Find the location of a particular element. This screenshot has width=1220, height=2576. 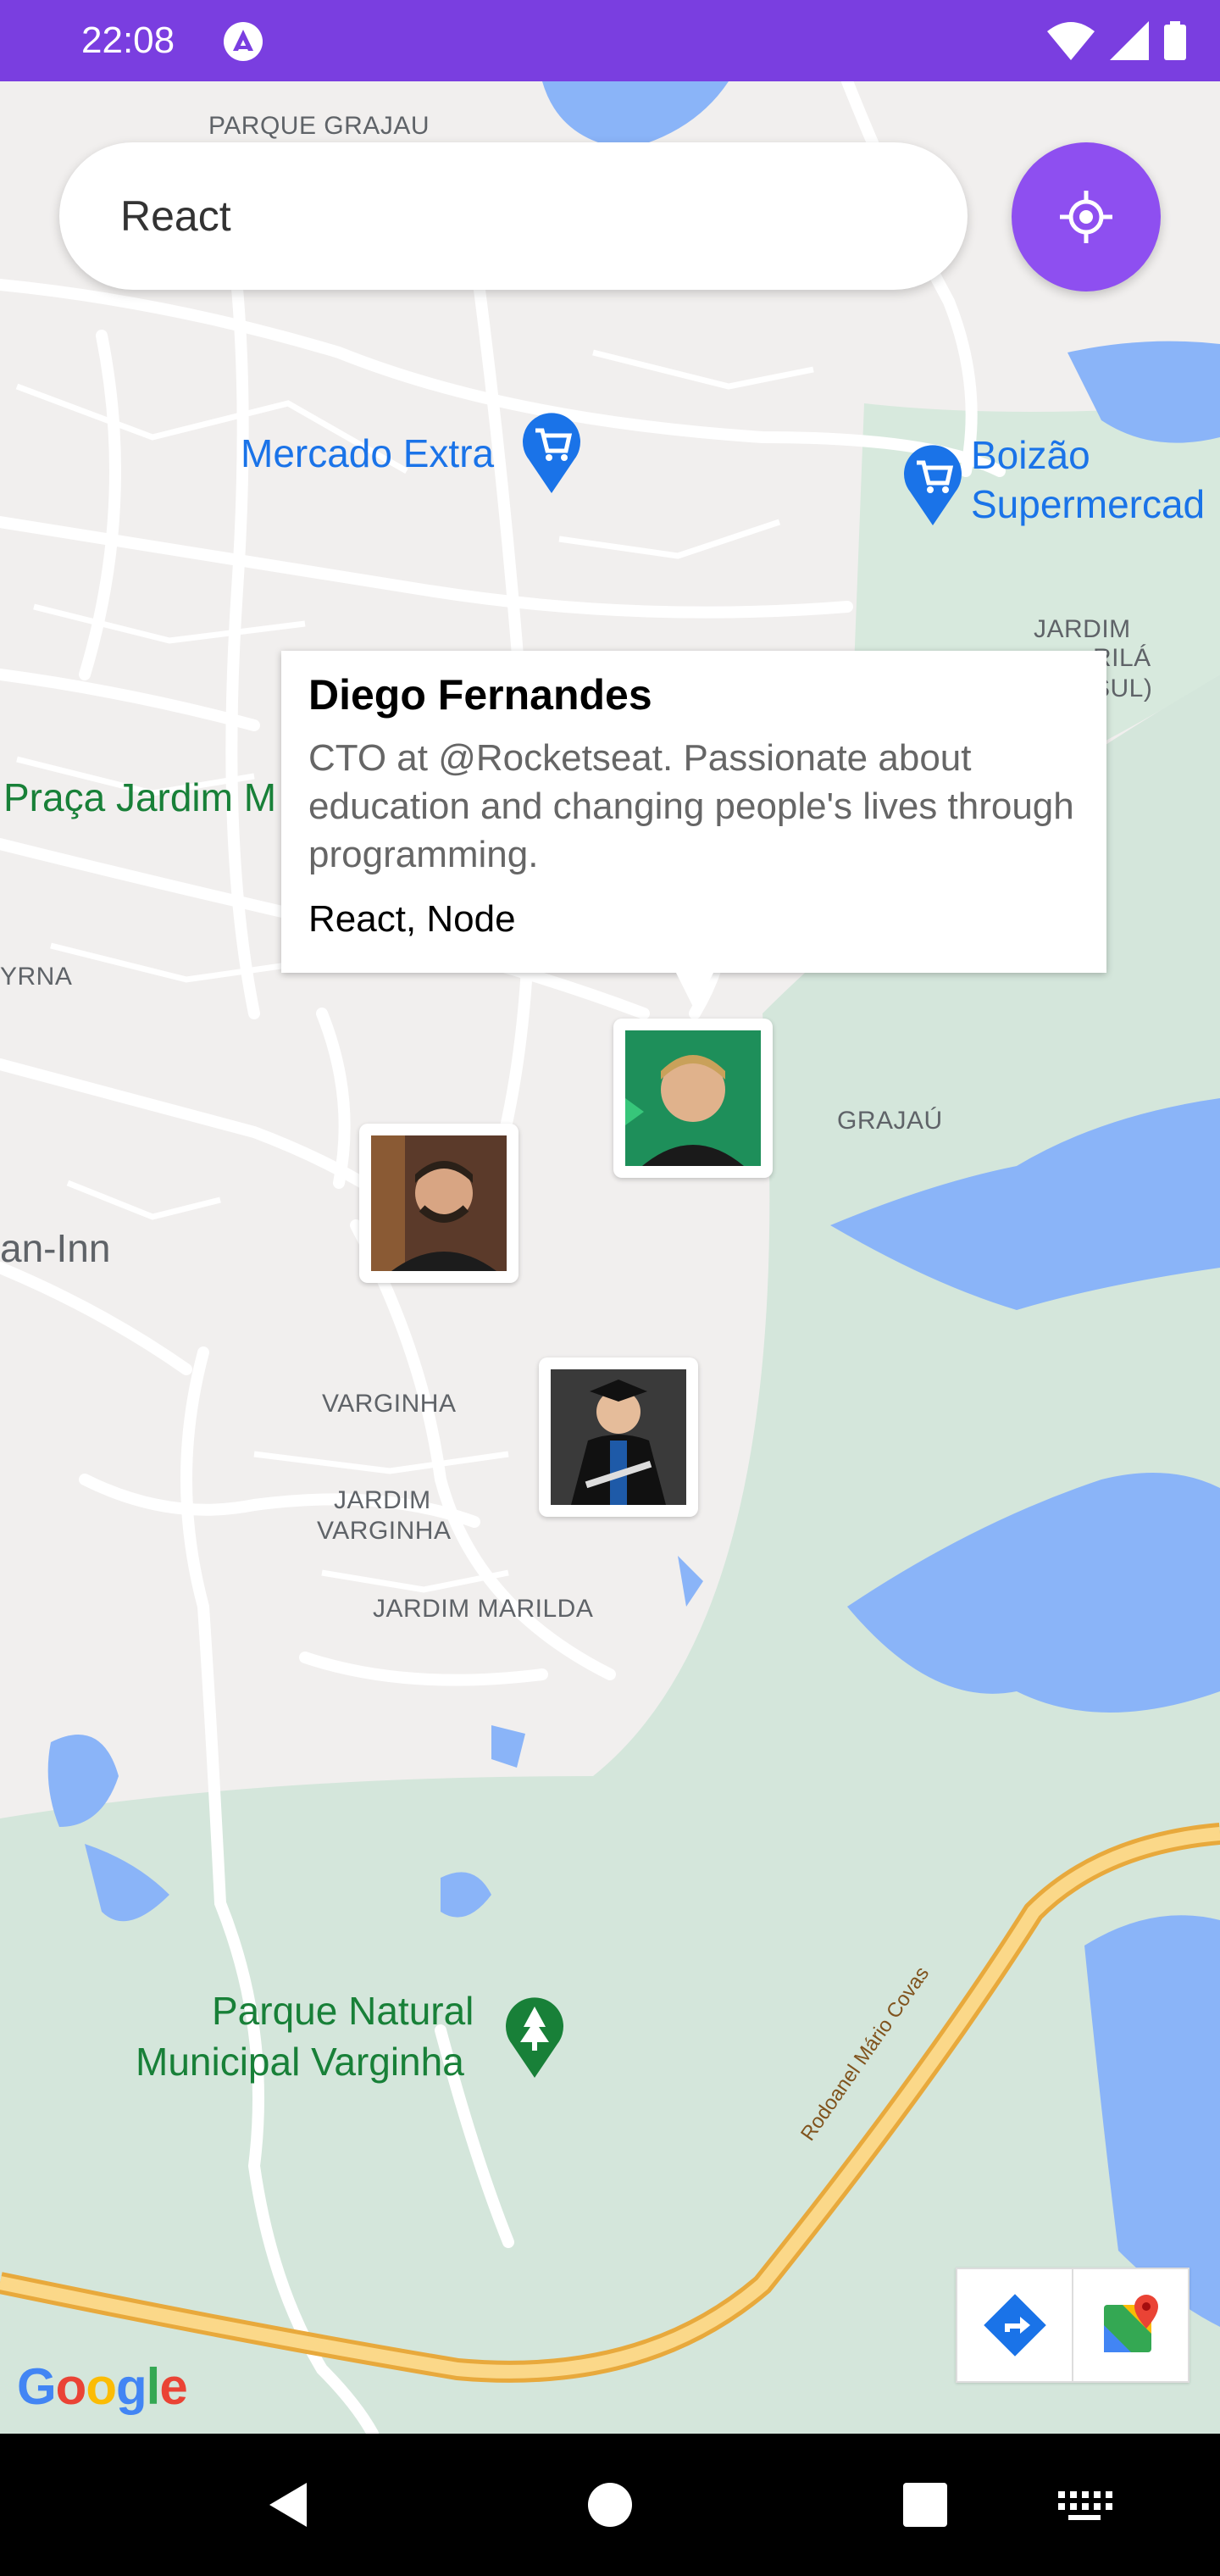

status-icons is located at coordinates (1116, 41).